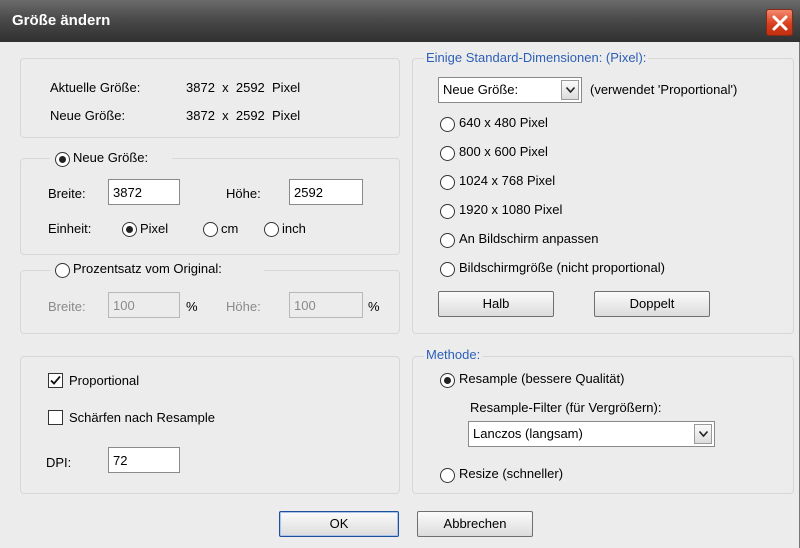 This screenshot has width=800, height=548. What do you see at coordinates (62, 159) in the screenshot?
I see `new-size-radio` at bounding box center [62, 159].